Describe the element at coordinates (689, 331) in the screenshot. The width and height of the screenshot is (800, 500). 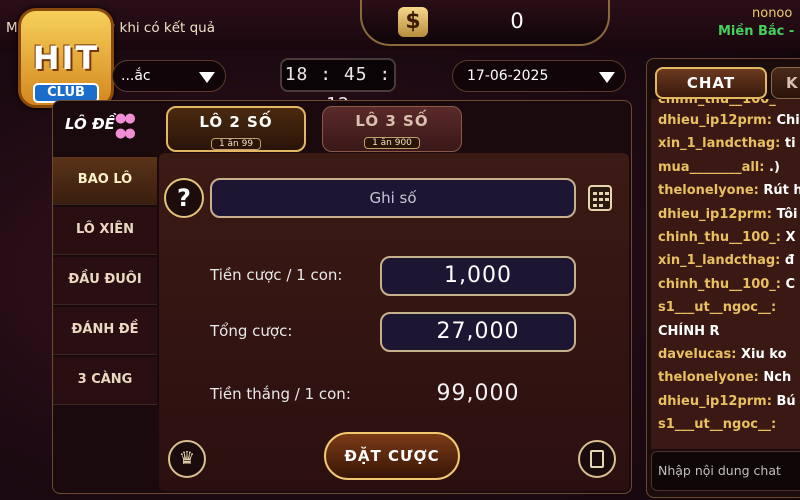
I see `chat-message: CHÍNH R` at that location.